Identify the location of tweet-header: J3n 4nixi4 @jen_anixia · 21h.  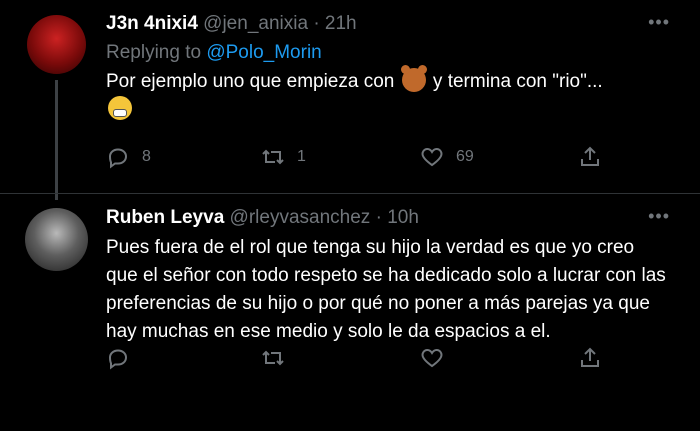
(403, 24).